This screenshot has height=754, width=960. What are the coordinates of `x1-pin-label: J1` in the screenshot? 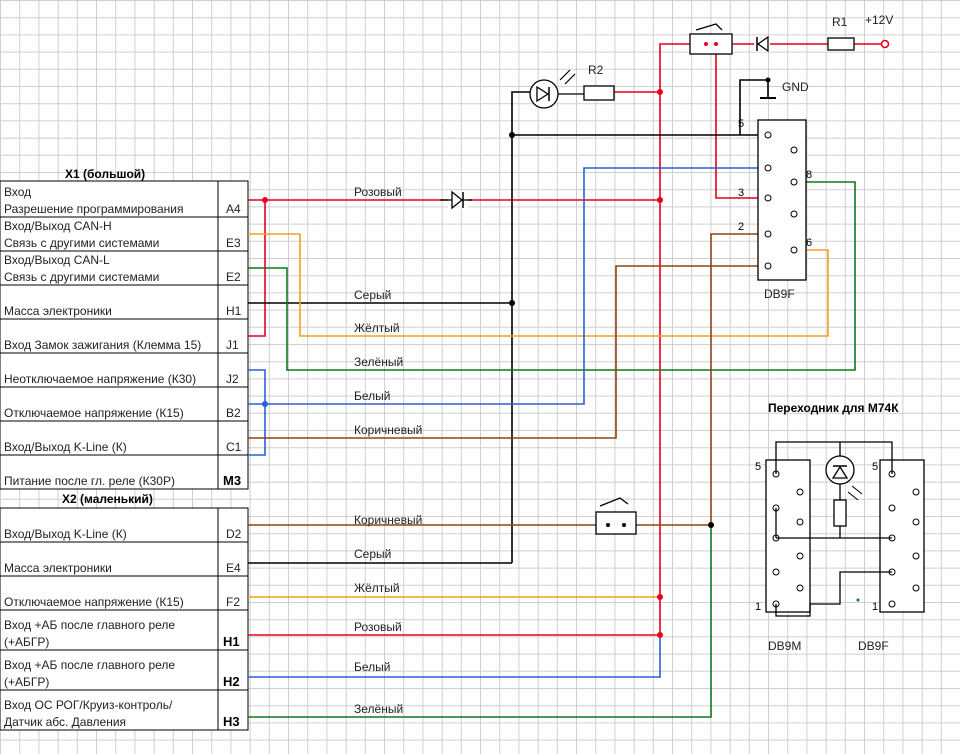 It's located at (232, 345).